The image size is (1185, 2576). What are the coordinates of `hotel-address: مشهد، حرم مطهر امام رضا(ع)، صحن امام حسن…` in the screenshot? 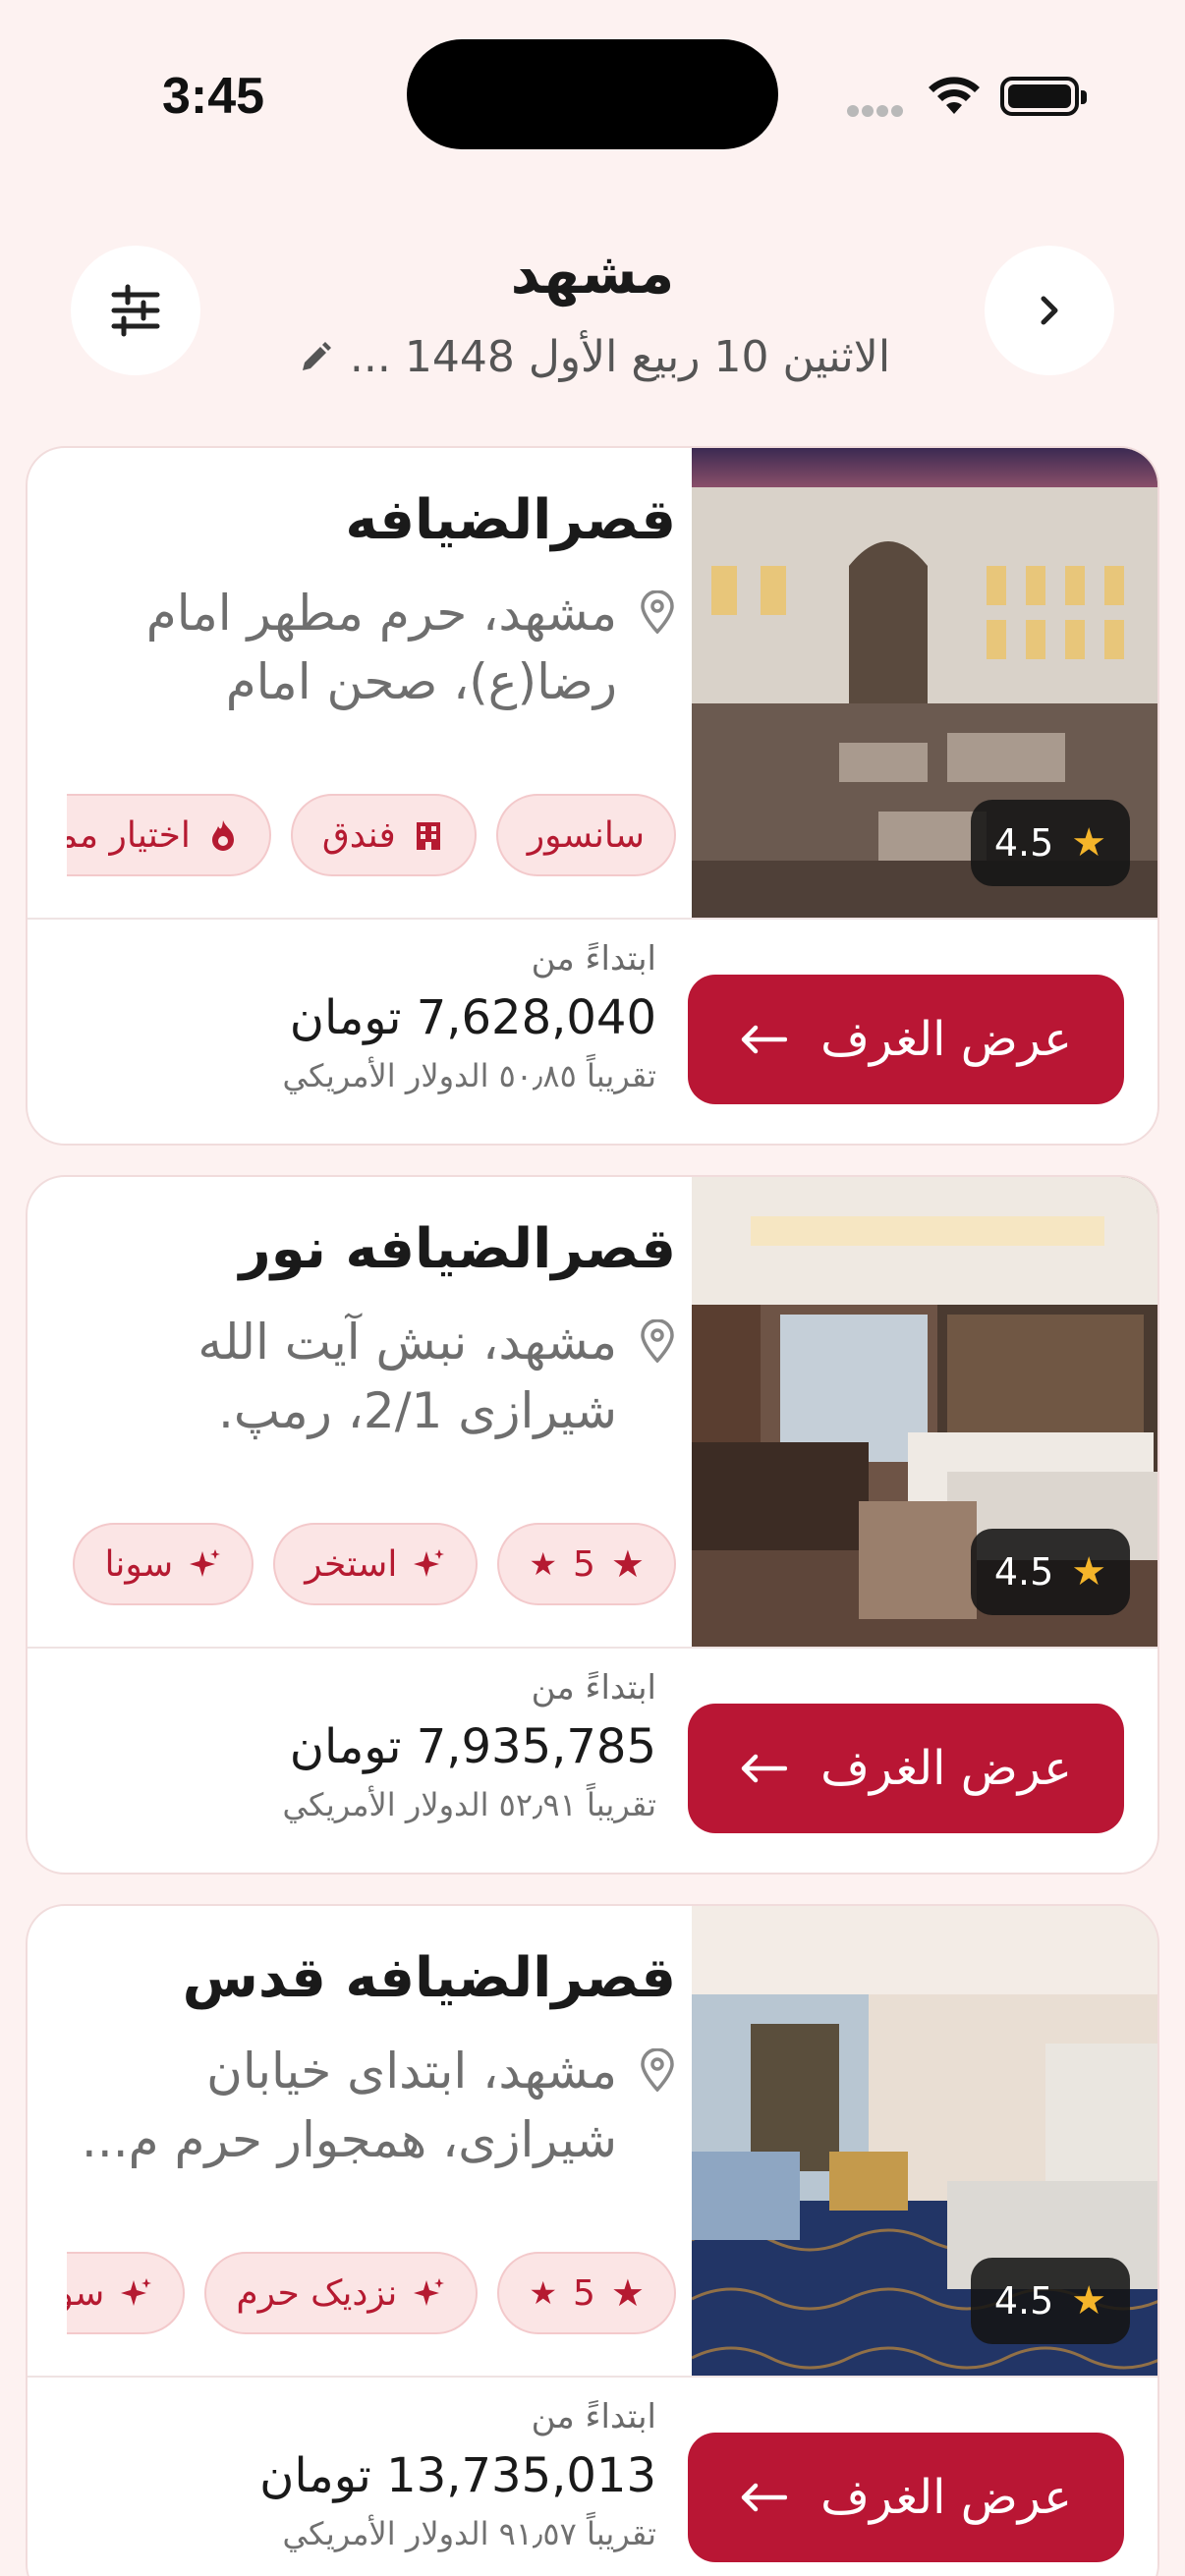 It's located at (372, 647).